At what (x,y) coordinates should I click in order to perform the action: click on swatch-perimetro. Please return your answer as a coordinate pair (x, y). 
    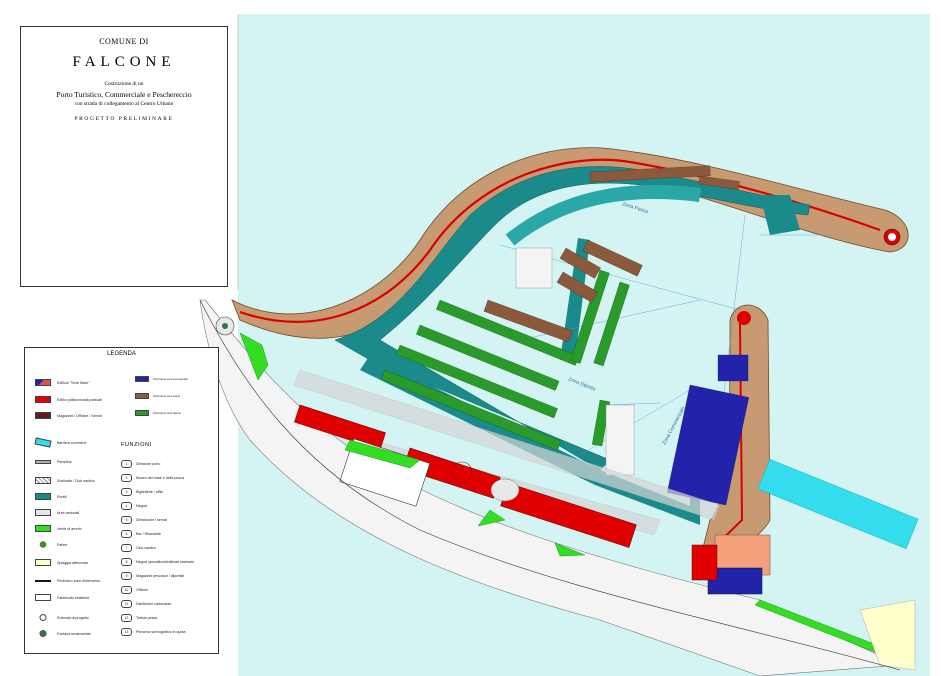
    Looking at the image, I should click on (43, 581).